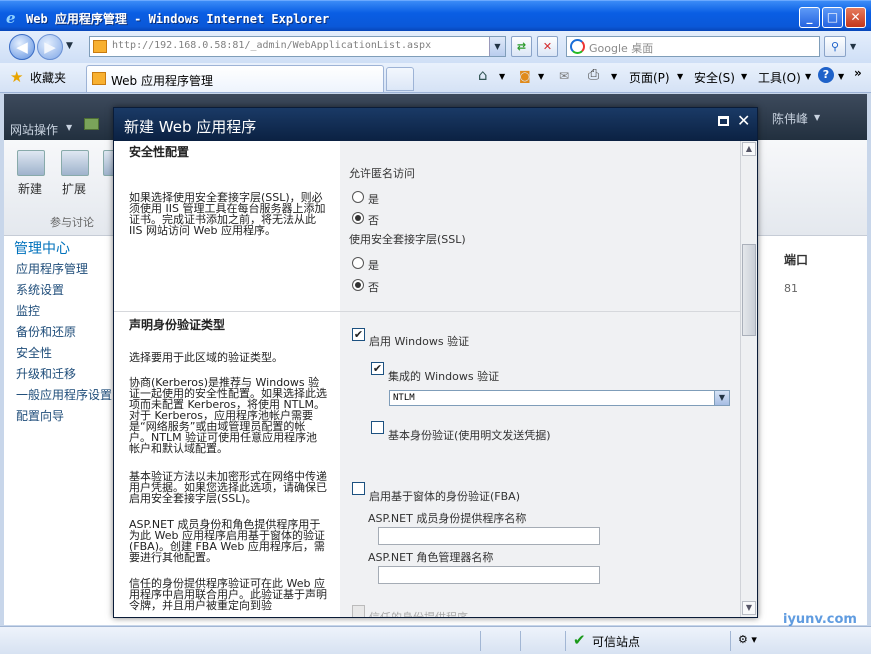 This screenshot has width=871, height=654. What do you see at coordinates (46, 331) in the screenshot?
I see `nav-item: 备份和还原` at bounding box center [46, 331].